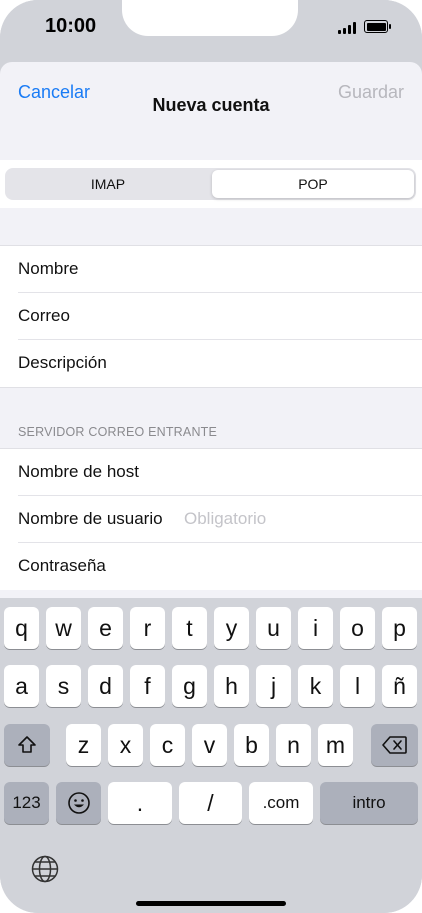 The height and width of the screenshot is (913, 422). What do you see at coordinates (273, 686) in the screenshot?
I see `key-j: j` at bounding box center [273, 686].